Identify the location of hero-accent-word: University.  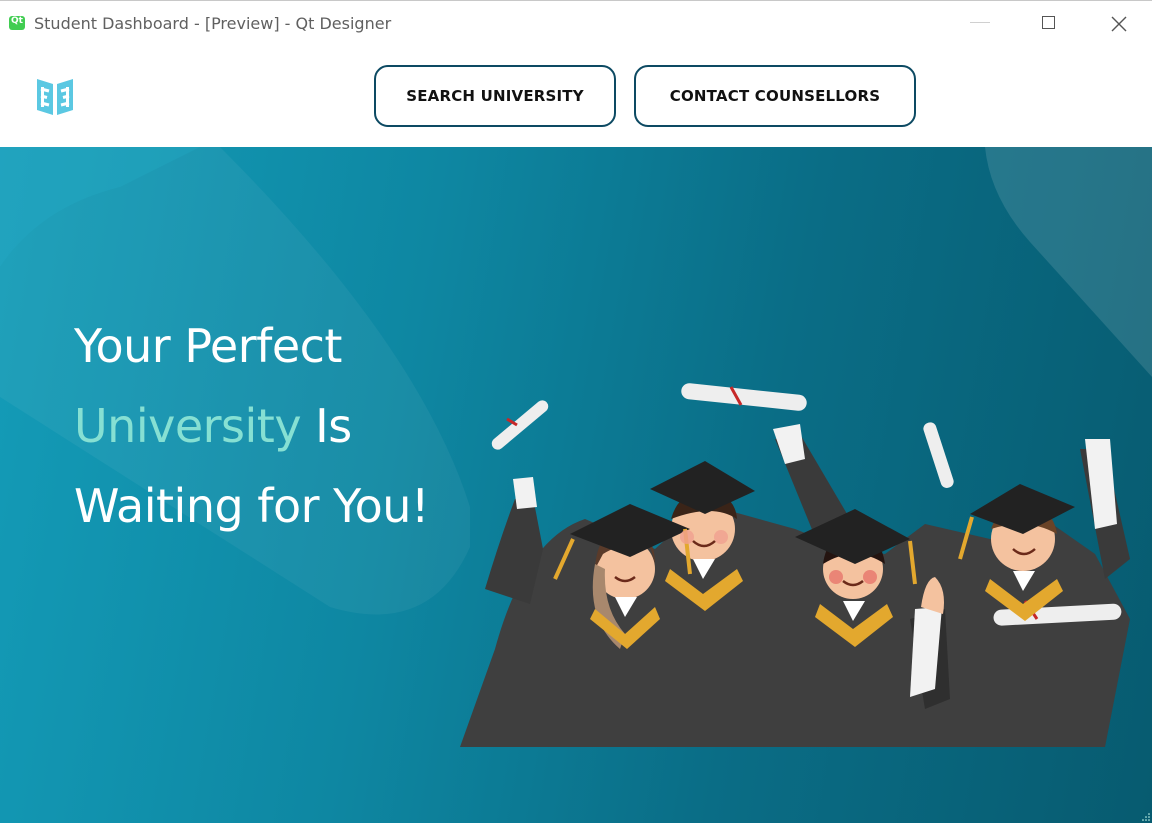
(188, 426).